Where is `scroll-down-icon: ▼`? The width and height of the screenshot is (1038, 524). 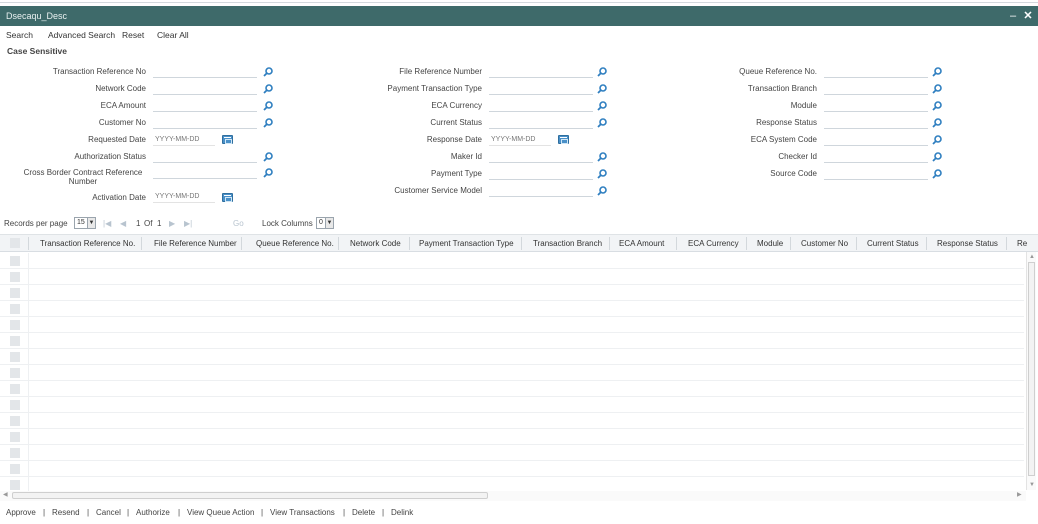 scroll-down-icon: ▼ is located at coordinates (1032, 485).